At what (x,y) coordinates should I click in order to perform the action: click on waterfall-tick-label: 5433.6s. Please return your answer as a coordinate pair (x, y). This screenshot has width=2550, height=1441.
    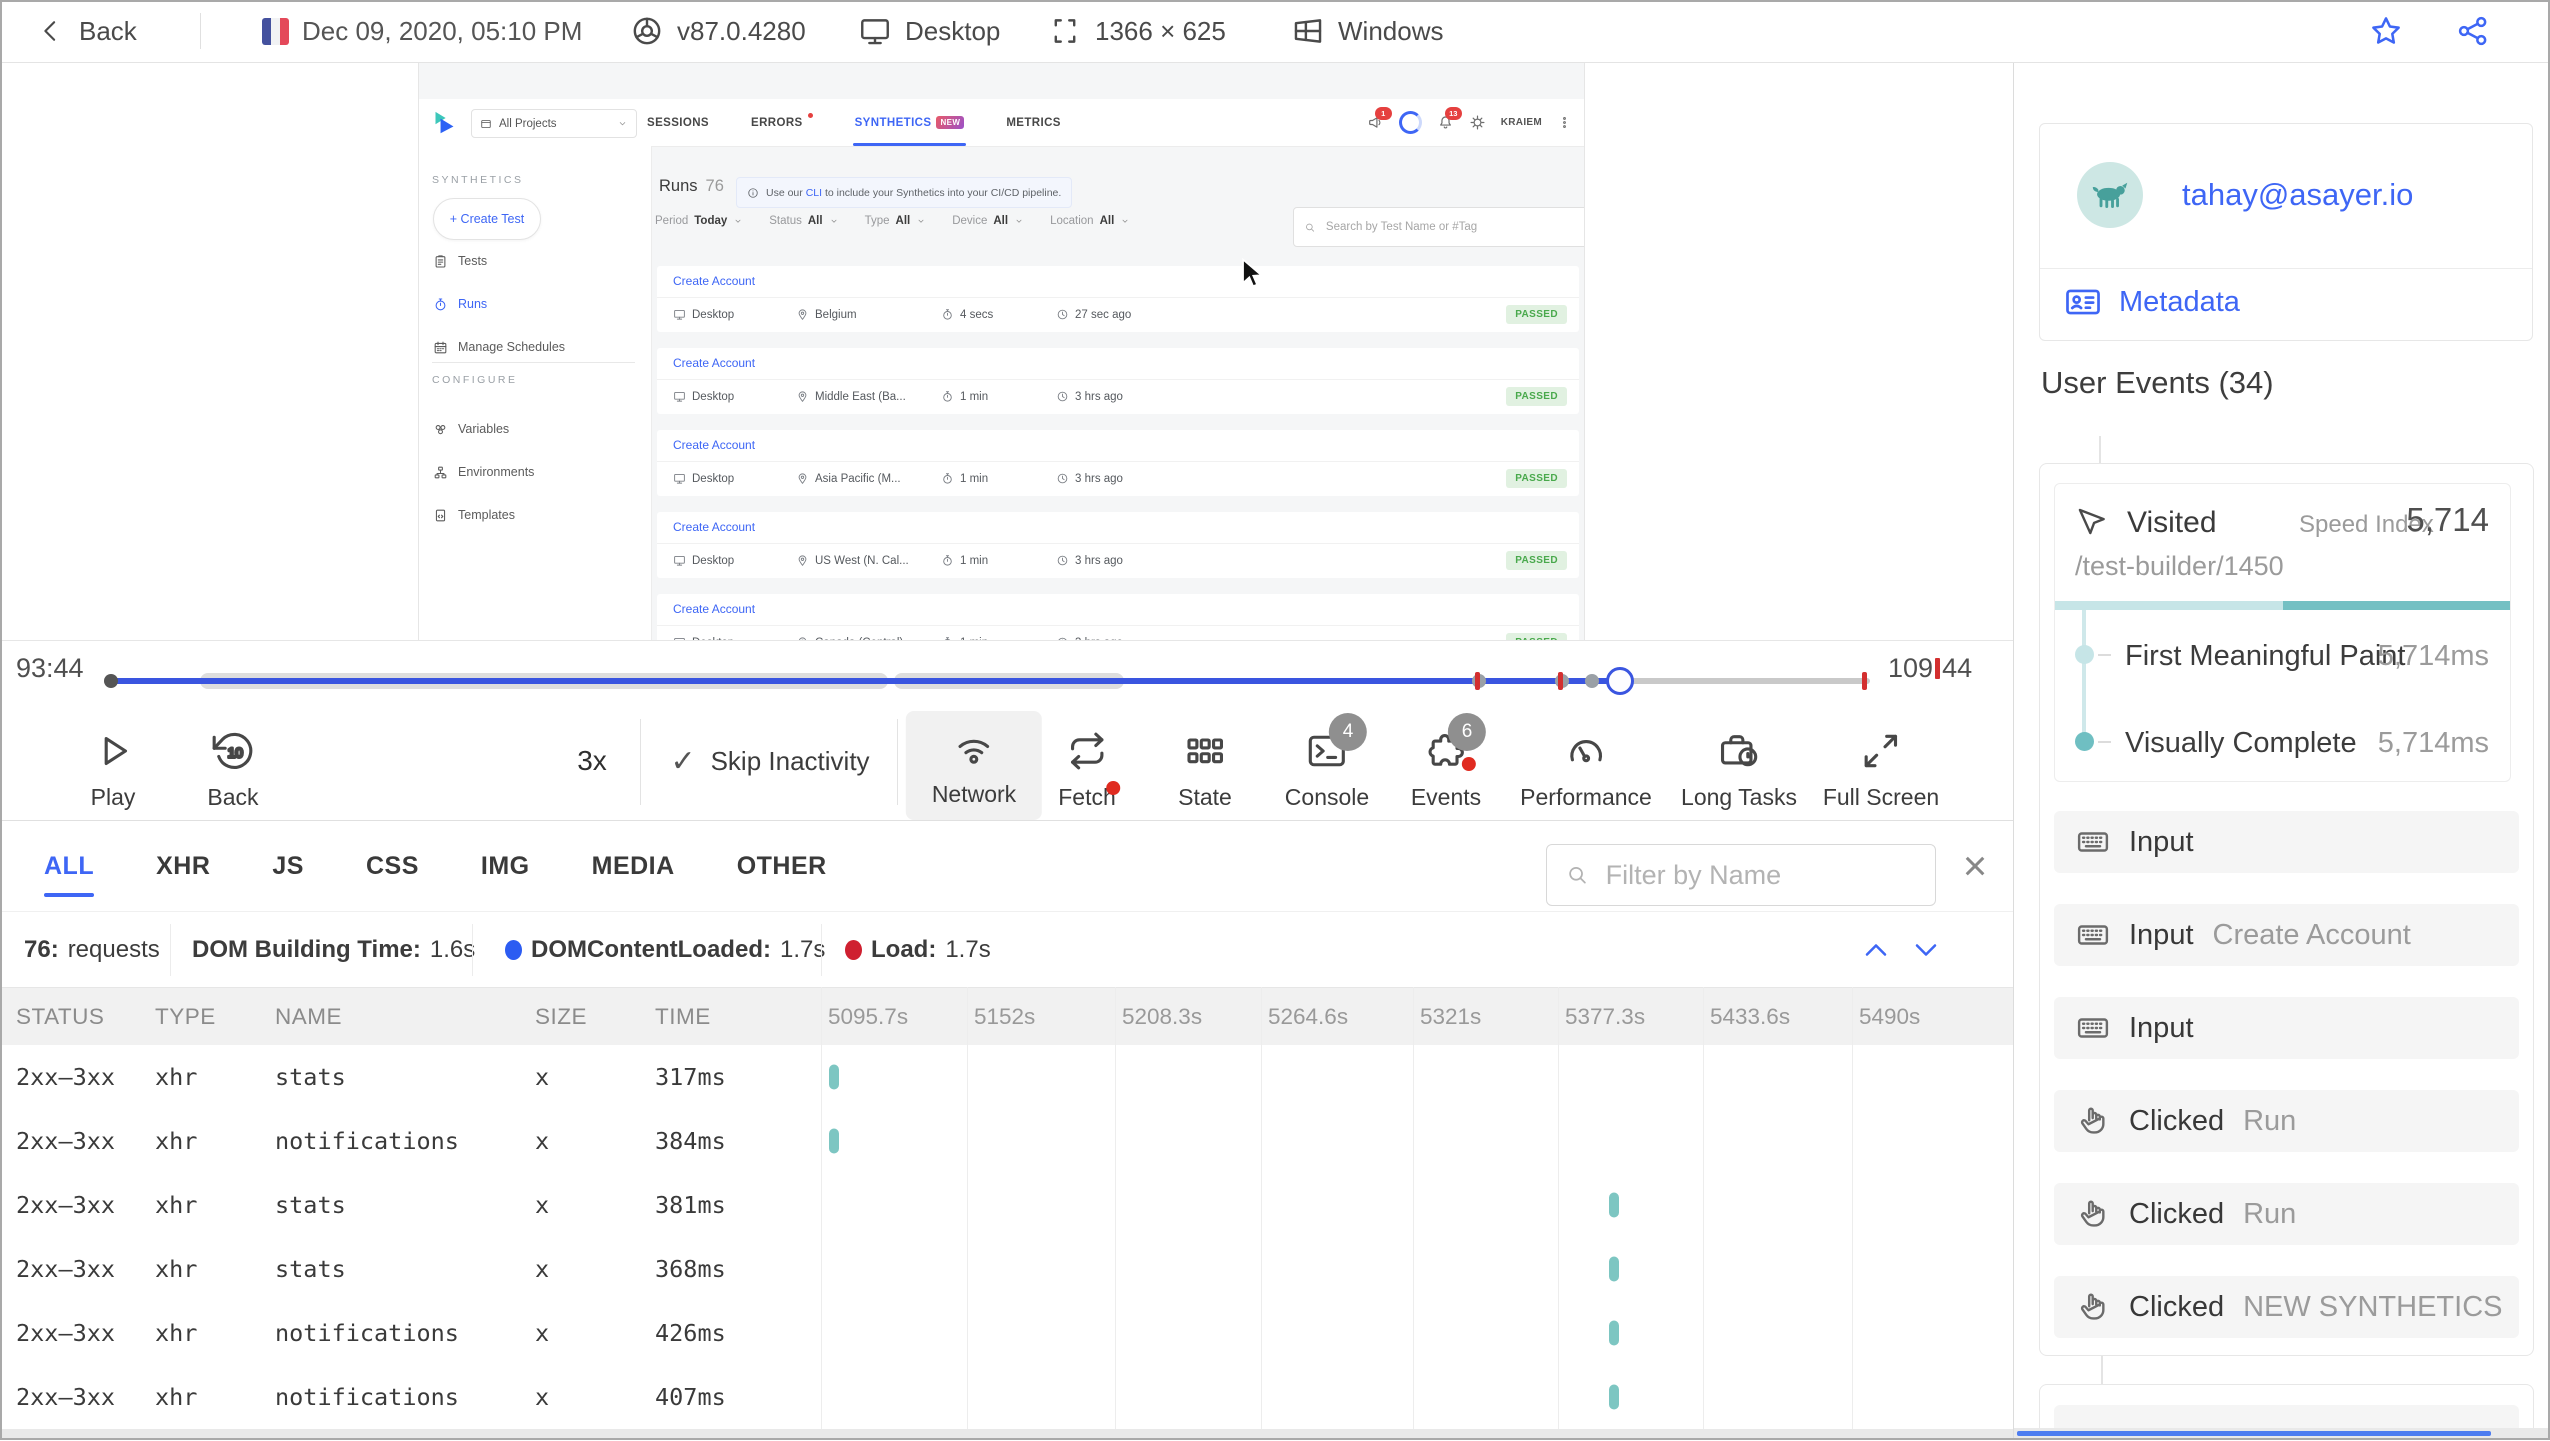
    Looking at the image, I should click on (1750, 1016).